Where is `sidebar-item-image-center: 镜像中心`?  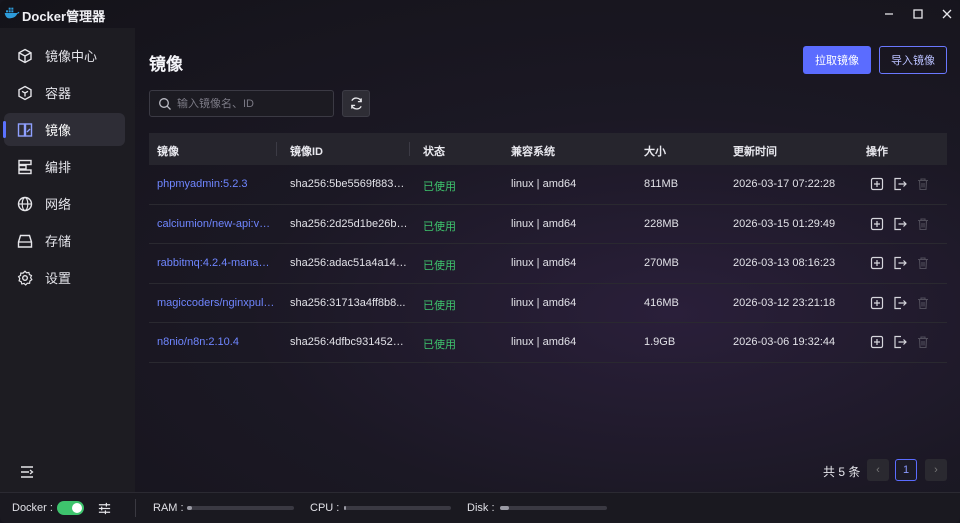
sidebar-item-image-center: 镜像中心 is located at coordinates (64, 55).